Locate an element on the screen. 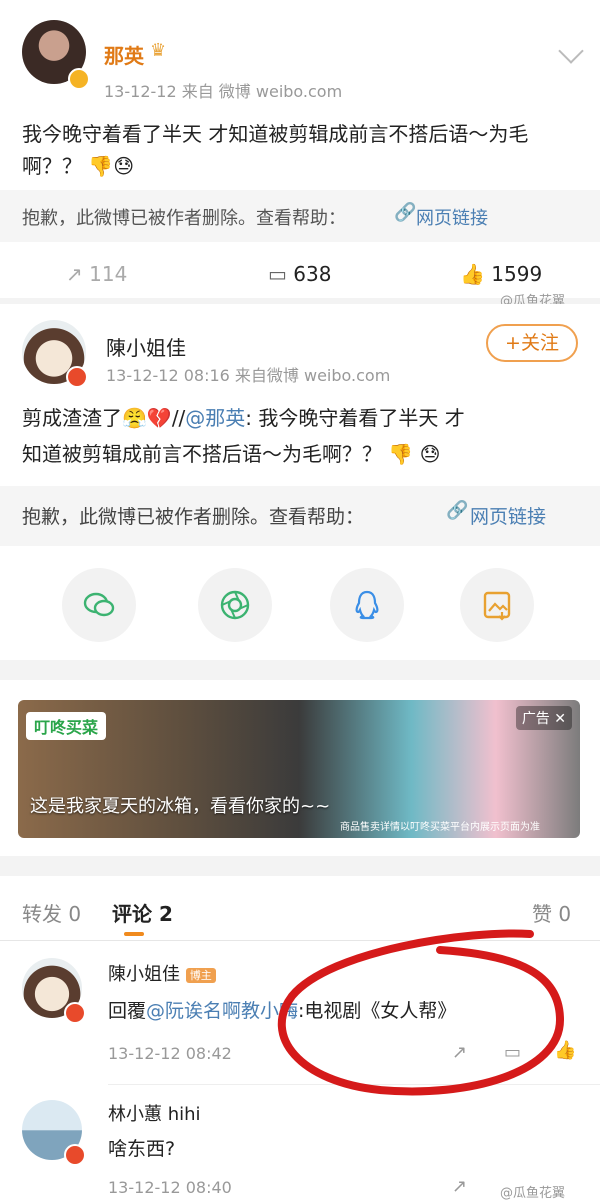 The image size is (600, 1204). comment-action: ▭ 638 is located at coordinates (299, 274).